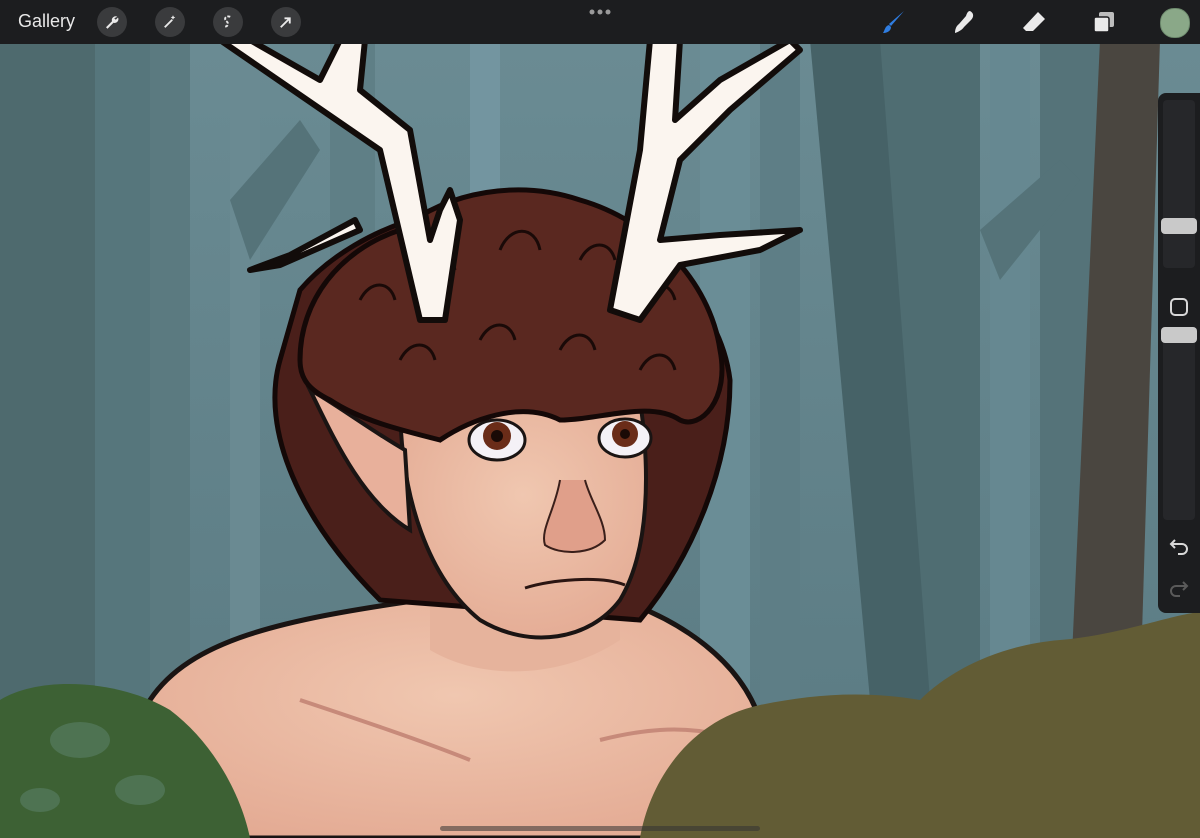 The width and height of the screenshot is (1200, 838). Describe the element at coordinates (1179, 226) in the screenshot. I see `brush-size-handle` at that location.